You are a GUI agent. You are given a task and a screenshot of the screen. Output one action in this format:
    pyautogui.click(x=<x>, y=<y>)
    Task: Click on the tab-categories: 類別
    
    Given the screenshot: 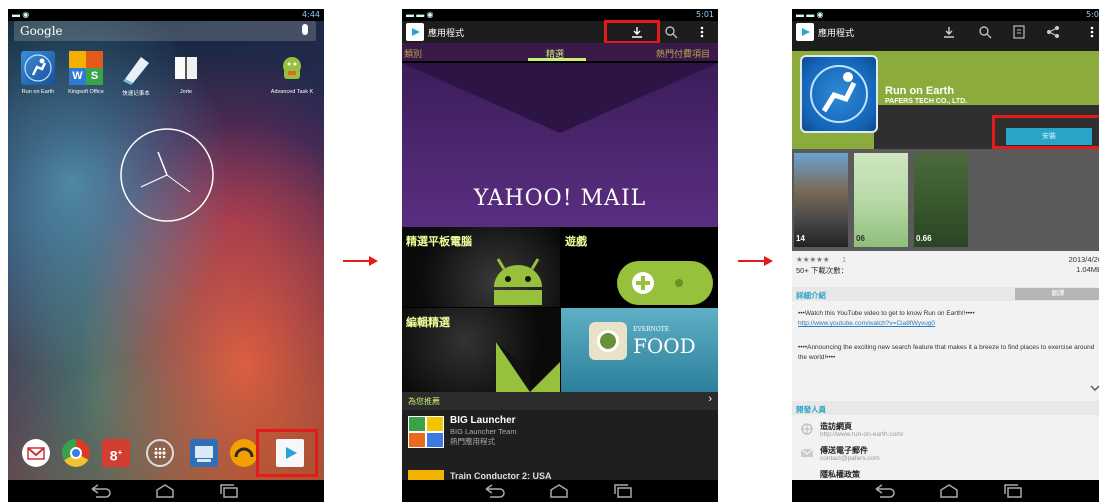 What is the action you would take?
    pyautogui.click(x=413, y=53)
    